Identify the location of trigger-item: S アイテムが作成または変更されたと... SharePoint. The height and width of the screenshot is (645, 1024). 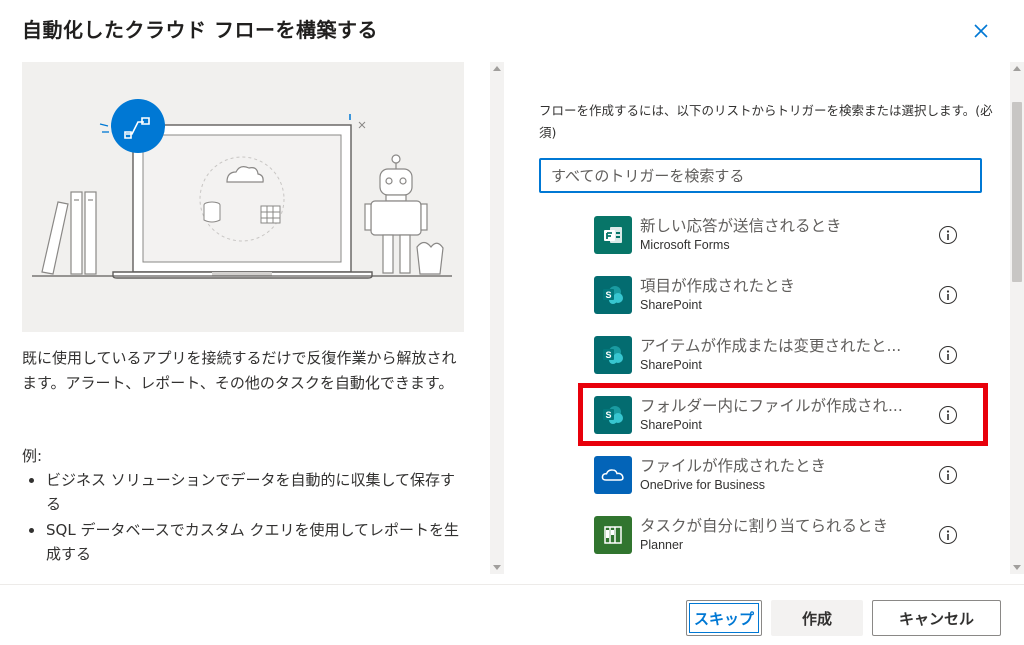
(787, 356).